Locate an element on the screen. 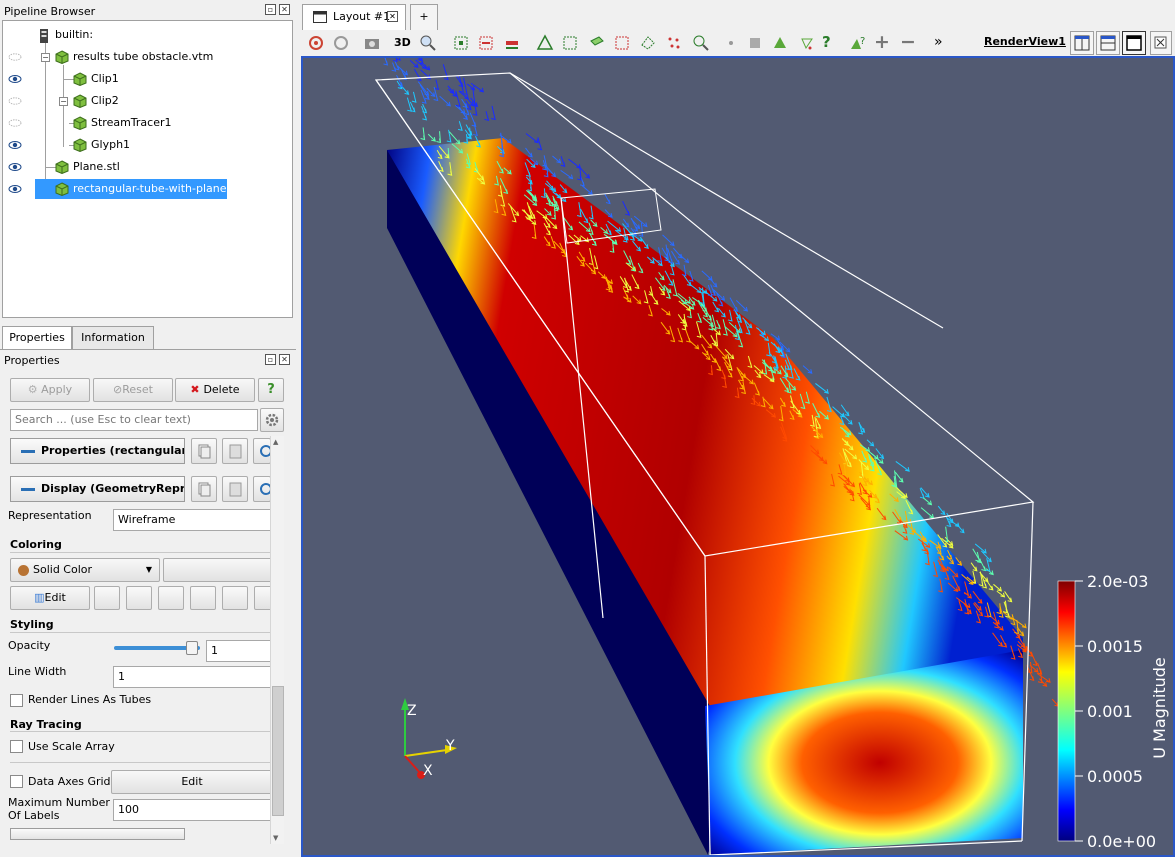  rescale-custom-button is located at coordinates (139, 598).